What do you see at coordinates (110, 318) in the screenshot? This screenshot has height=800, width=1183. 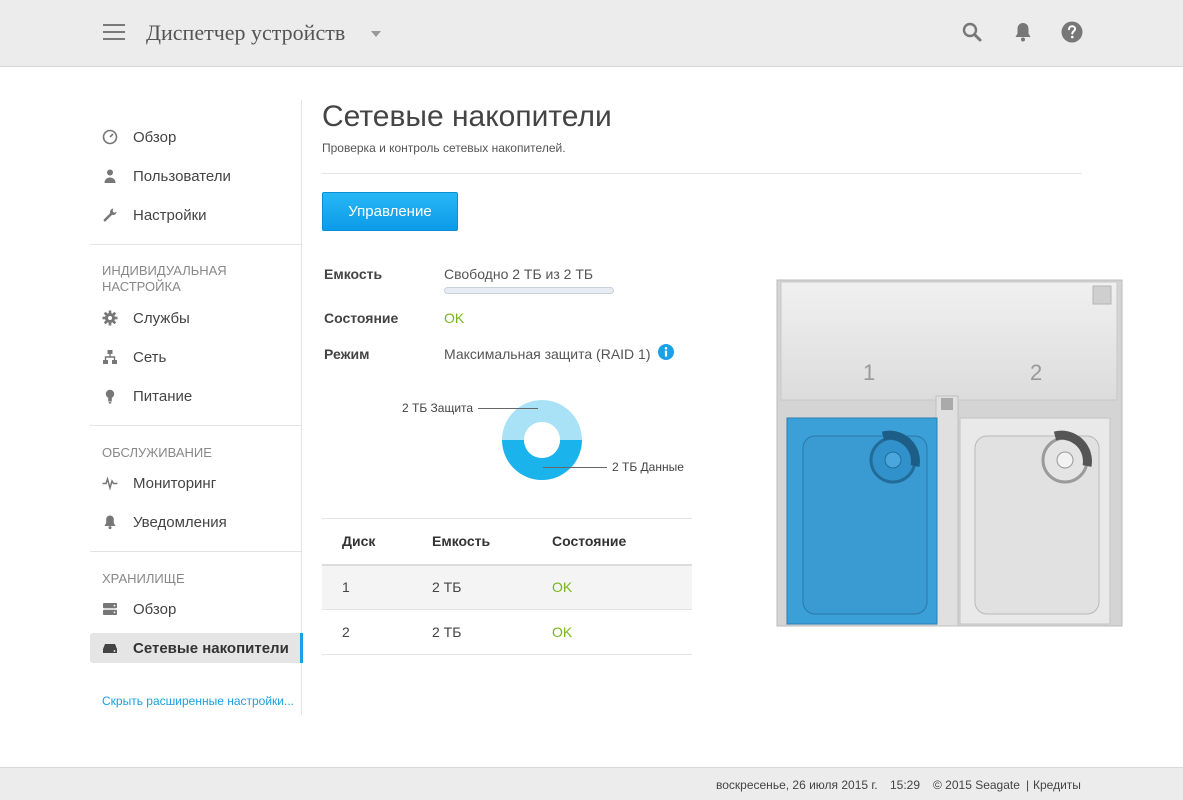 I see `gear-icon` at bounding box center [110, 318].